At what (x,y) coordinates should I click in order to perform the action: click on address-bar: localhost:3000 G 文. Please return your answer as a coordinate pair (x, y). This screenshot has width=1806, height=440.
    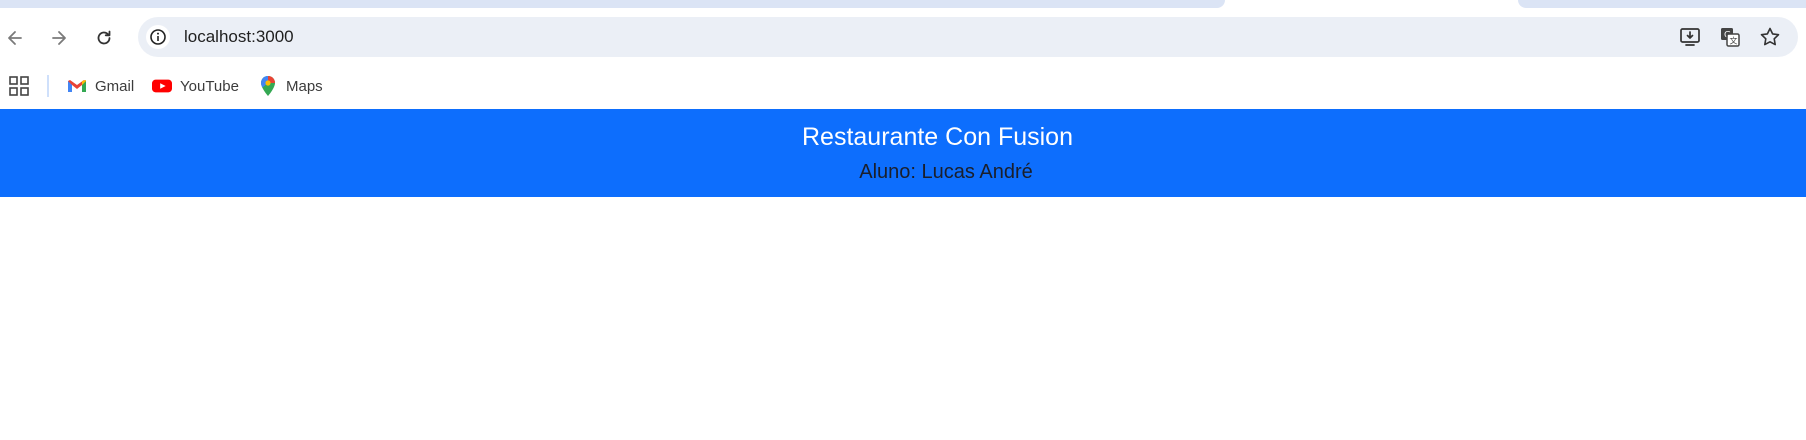
    Looking at the image, I should click on (968, 37).